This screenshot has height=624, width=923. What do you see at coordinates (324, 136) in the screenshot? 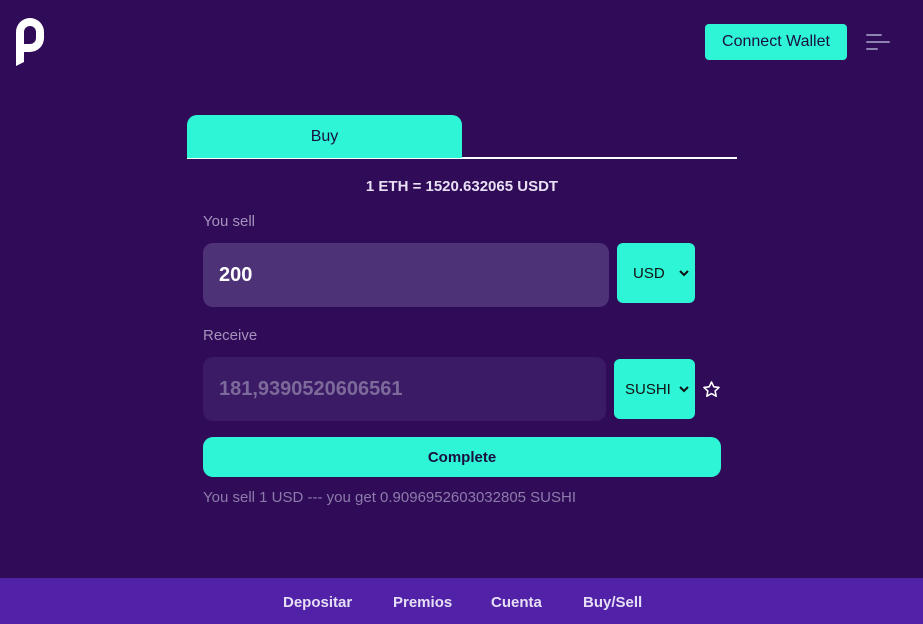
I see `tab-buy: Buy` at bounding box center [324, 136].